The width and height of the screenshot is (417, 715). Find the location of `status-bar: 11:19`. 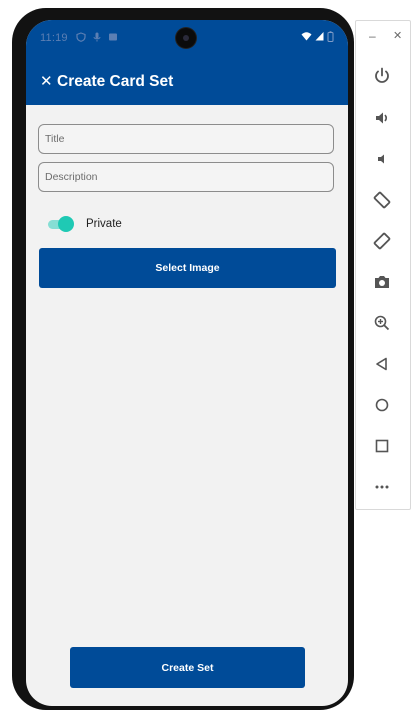

status-bar: 11:19 is located at coordinates (187, 39).